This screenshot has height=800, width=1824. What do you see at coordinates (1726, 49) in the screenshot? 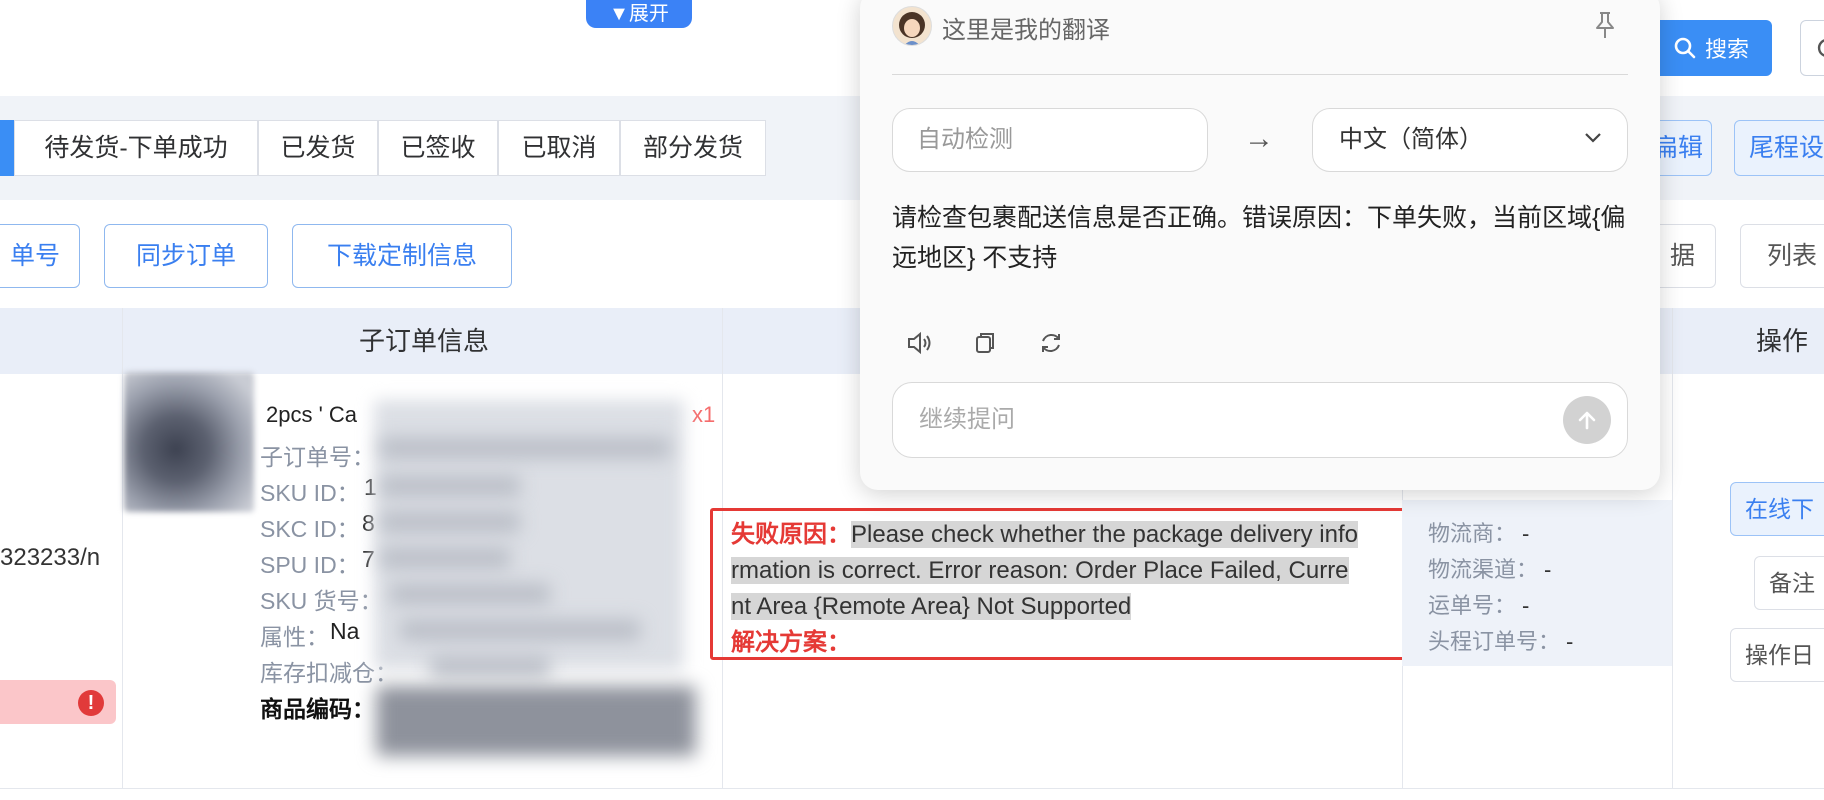
I see `search-button-label: 搜索` at bounding box center [1726, 49].